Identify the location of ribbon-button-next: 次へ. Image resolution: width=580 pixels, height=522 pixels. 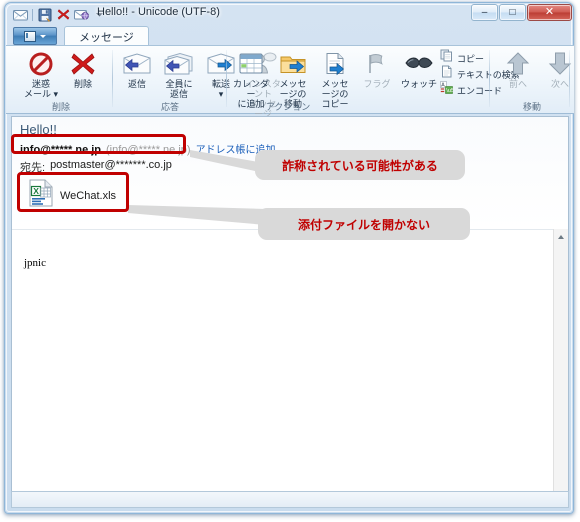
(559, 68).